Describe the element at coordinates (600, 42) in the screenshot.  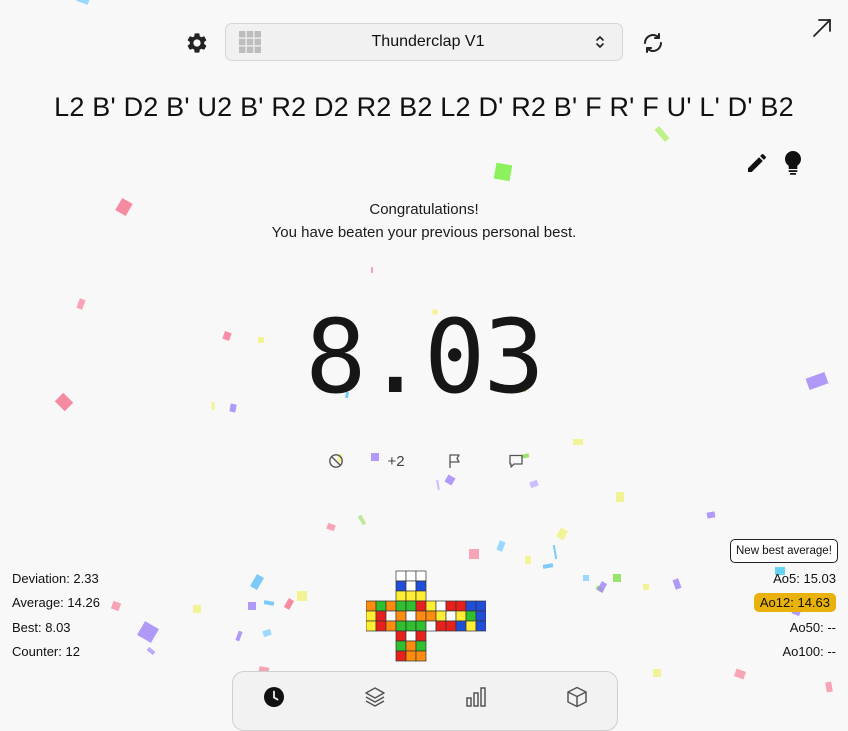
I see `chevron-up-down-icon` at that location.